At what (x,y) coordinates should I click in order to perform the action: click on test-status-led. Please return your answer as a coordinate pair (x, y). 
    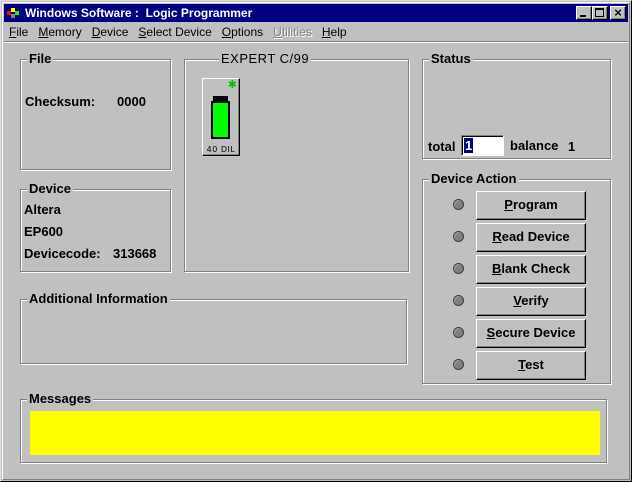
    Looking at the image, I should click on (458, 364).